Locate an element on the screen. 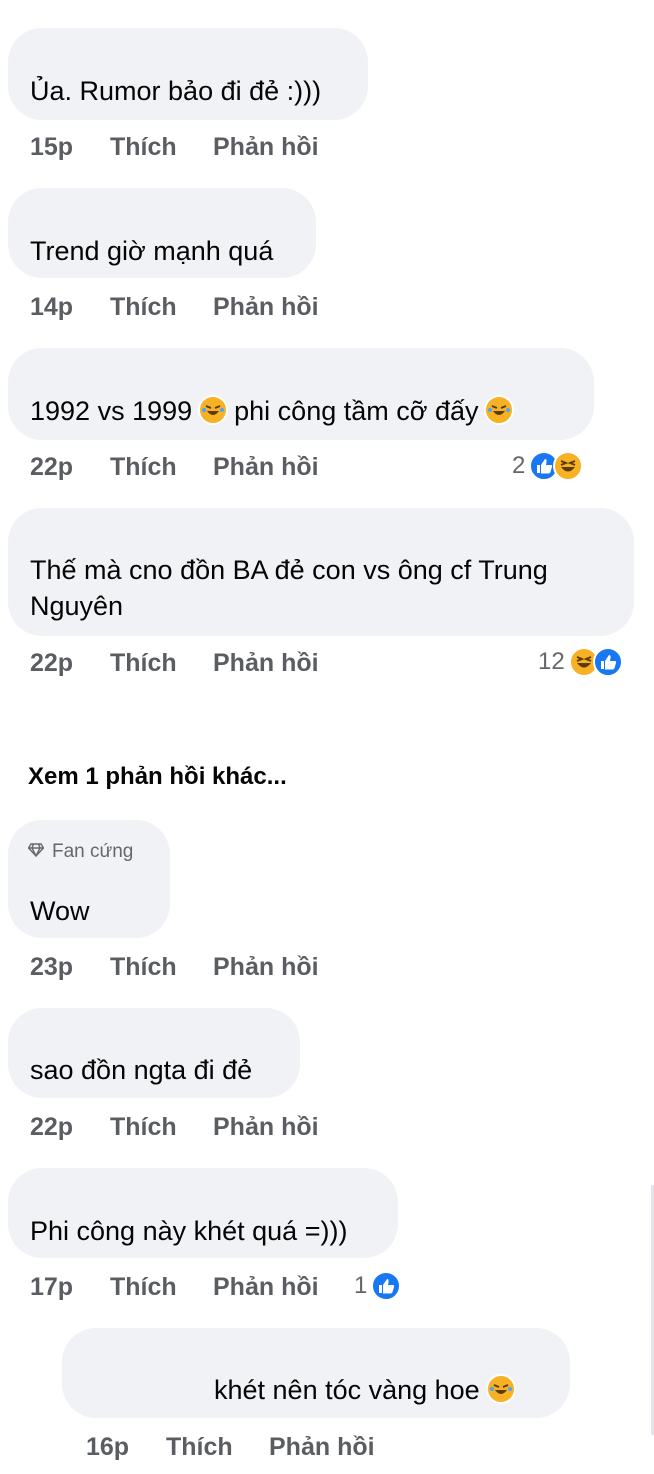 The width and height of the screenshot is (654, 1474). diamond-icon is located at coordinates (36, 852).